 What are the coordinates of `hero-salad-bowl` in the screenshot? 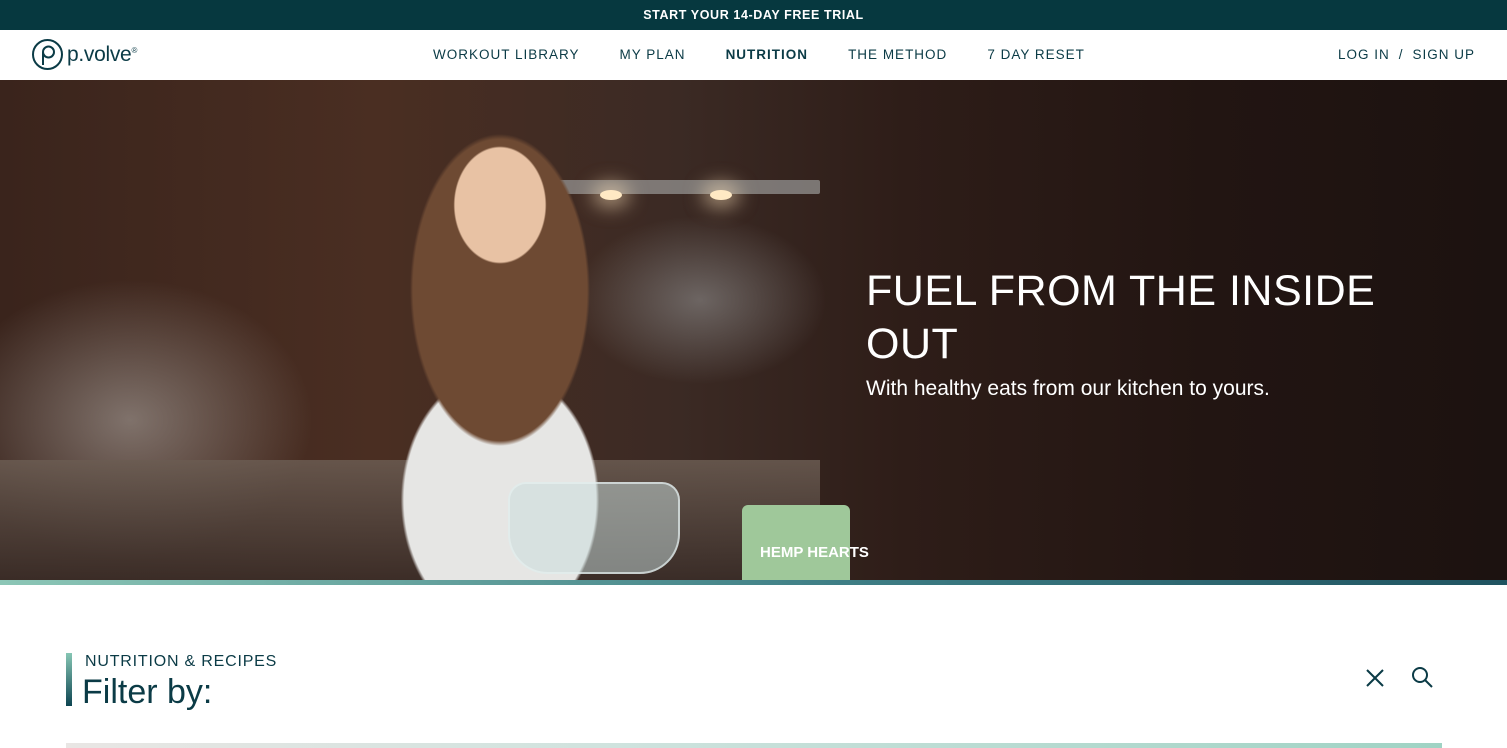 It's located at (594, 528).